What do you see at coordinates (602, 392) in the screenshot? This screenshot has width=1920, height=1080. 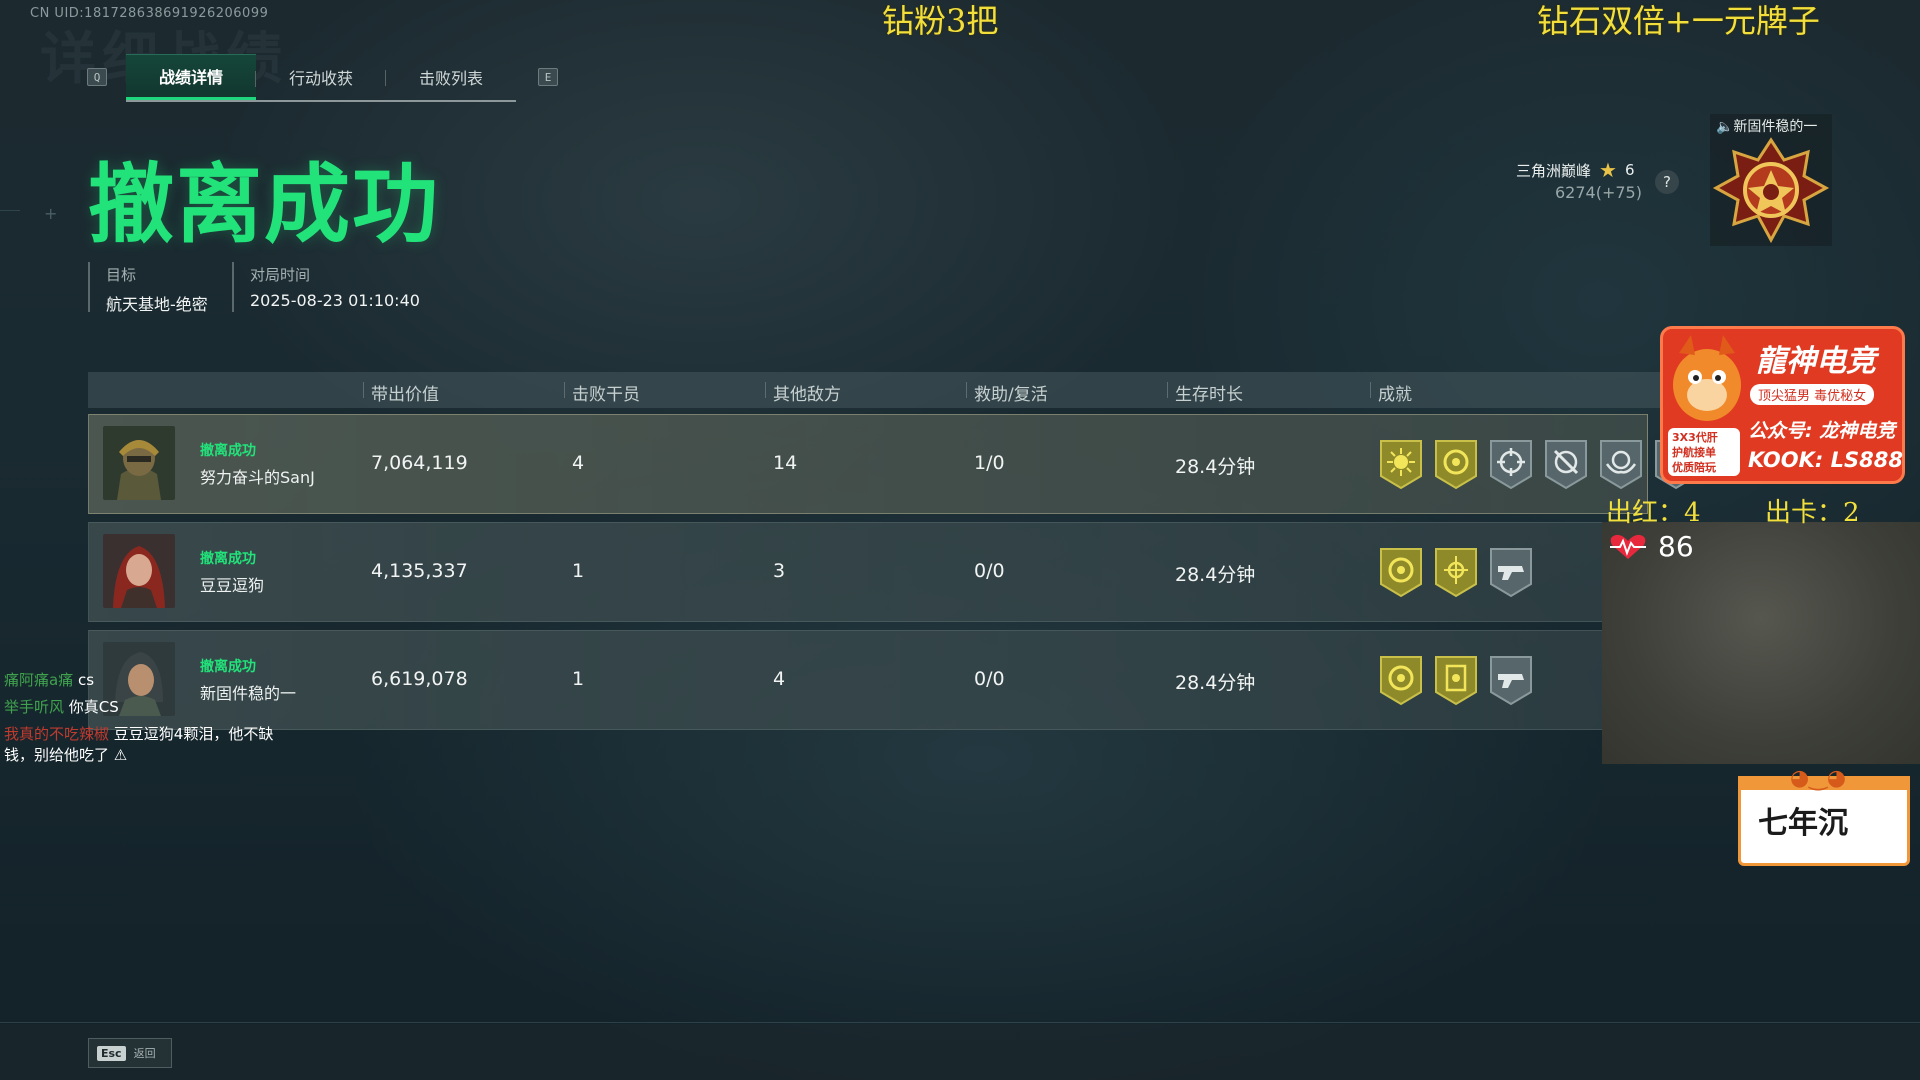 I see `col-header-kills: 击败干员` at bounding box center [602, 392].